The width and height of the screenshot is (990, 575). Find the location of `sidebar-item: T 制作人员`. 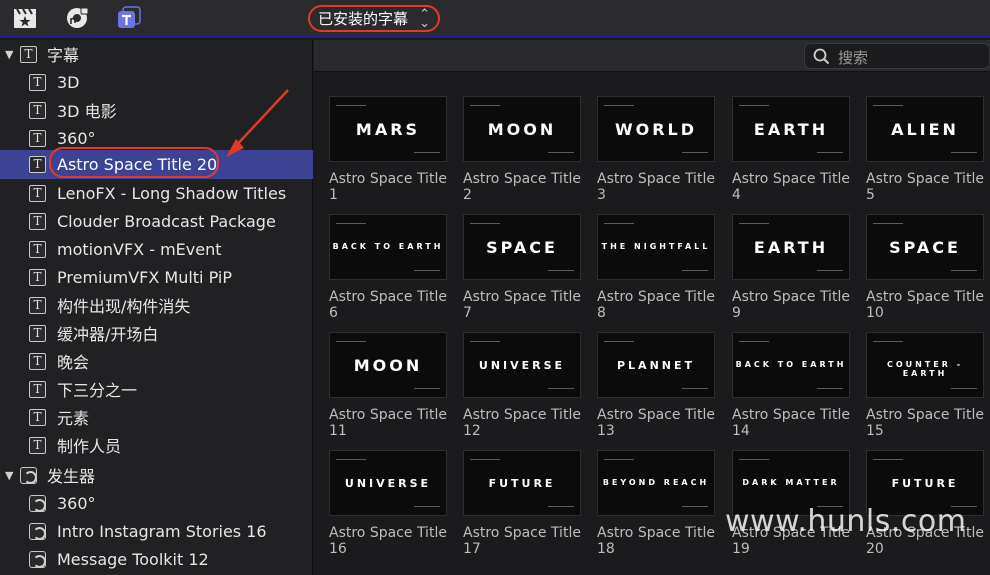

sidebar-item: T 制作人员 is located at coordinates (156, 445).